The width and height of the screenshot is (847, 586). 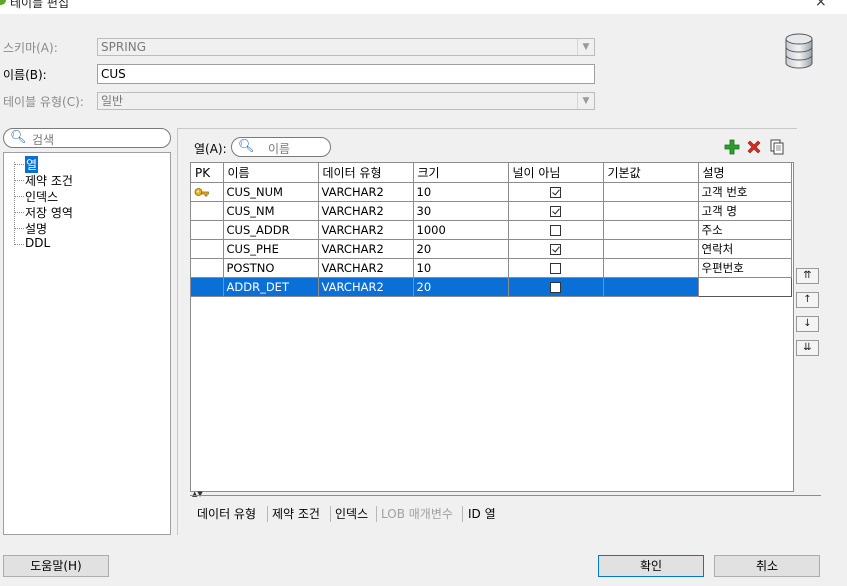 I want to click on column-name-cell: CUS_NUM, so click(x=271, y=192).